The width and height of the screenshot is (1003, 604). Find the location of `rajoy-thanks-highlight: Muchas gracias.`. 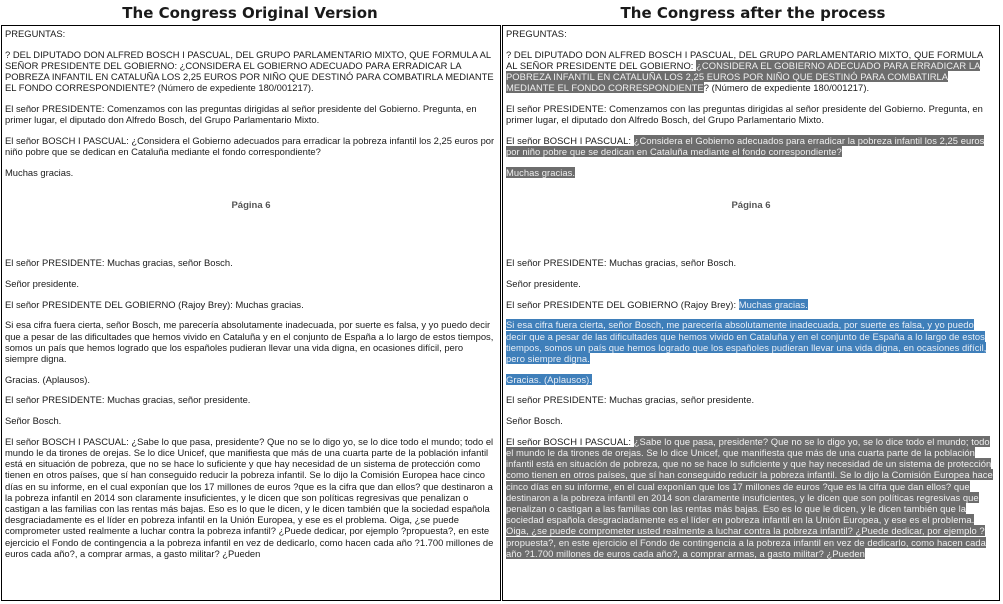

rajoy-thanks-highlight: Muchas gracias. is located at coordinates (773, 304).